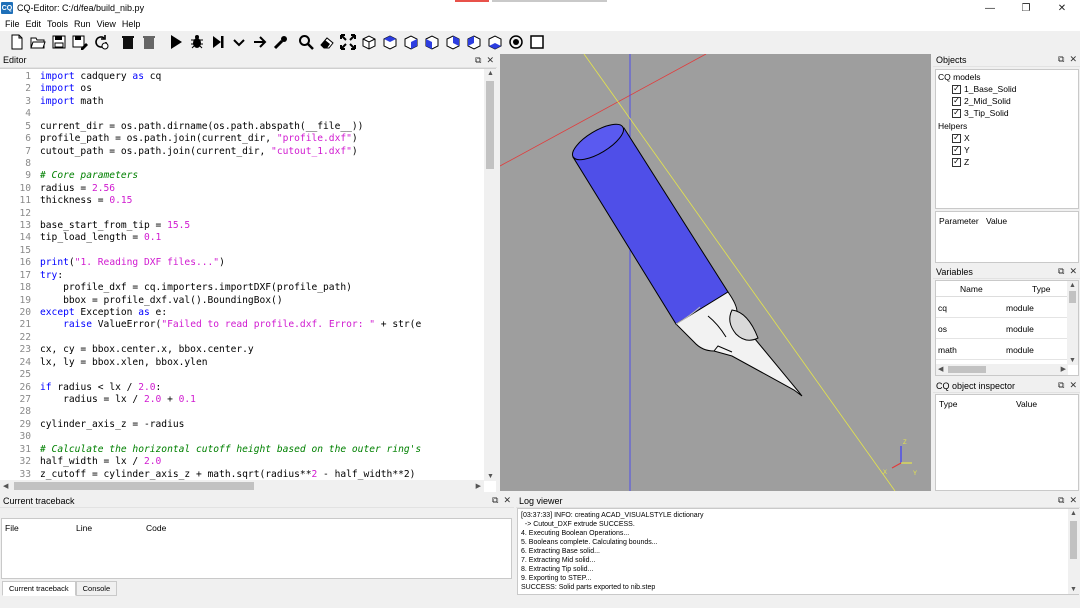 The height and width of the screenshot is (608, 1080). Describe the element at coordinates (981, 101) in the screenshot. I see `tree-item-mid-solid: ✓ 2_Mid_Solid` at that location.